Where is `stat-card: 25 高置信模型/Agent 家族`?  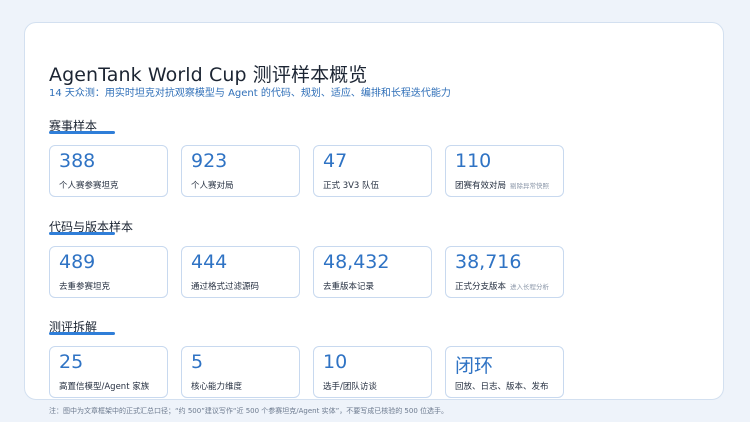 stat-card: 25 高置信模型/Agent 家族 is located at coordinates (108, 372).